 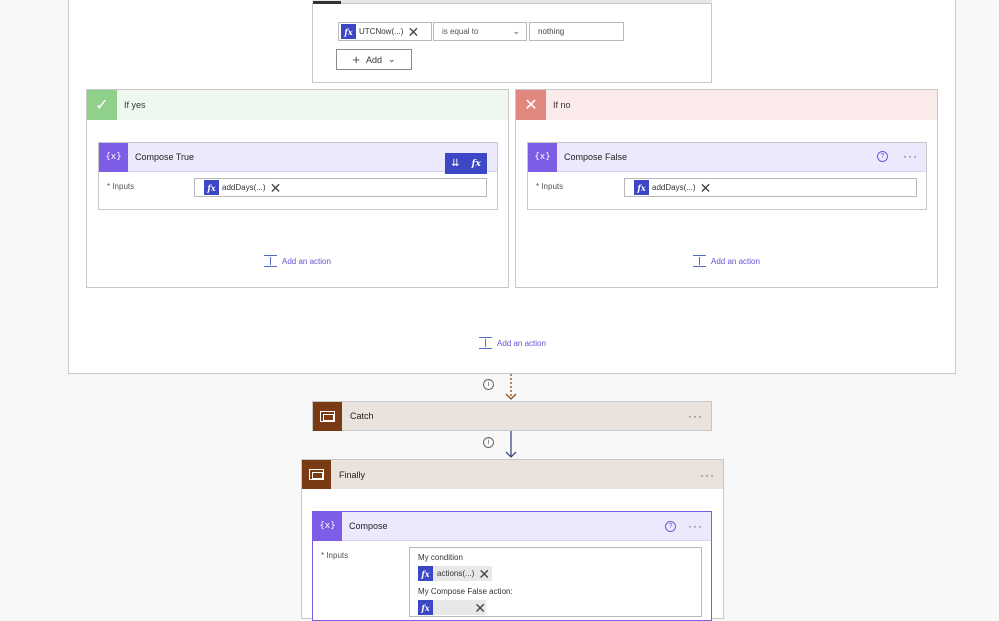 What do you see at coordinates (512, 416) in the screenshot?
I see `catch-card: Catch ···` at bounding box center [512, 416].